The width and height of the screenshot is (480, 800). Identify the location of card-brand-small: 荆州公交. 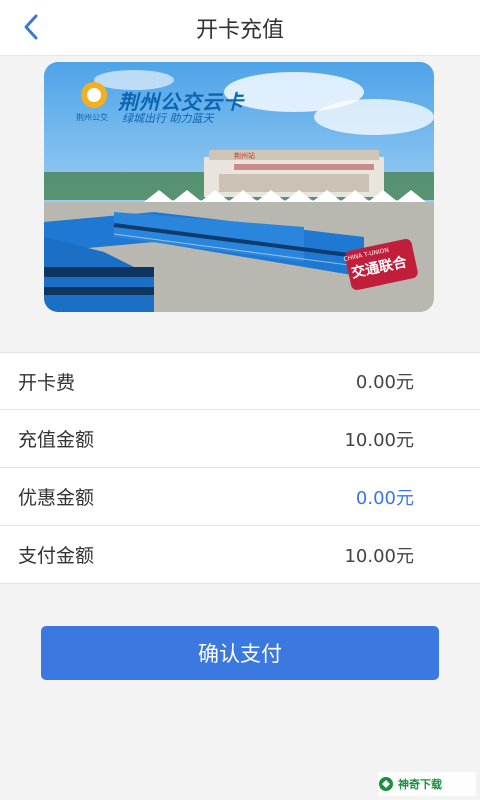
(92, 117).